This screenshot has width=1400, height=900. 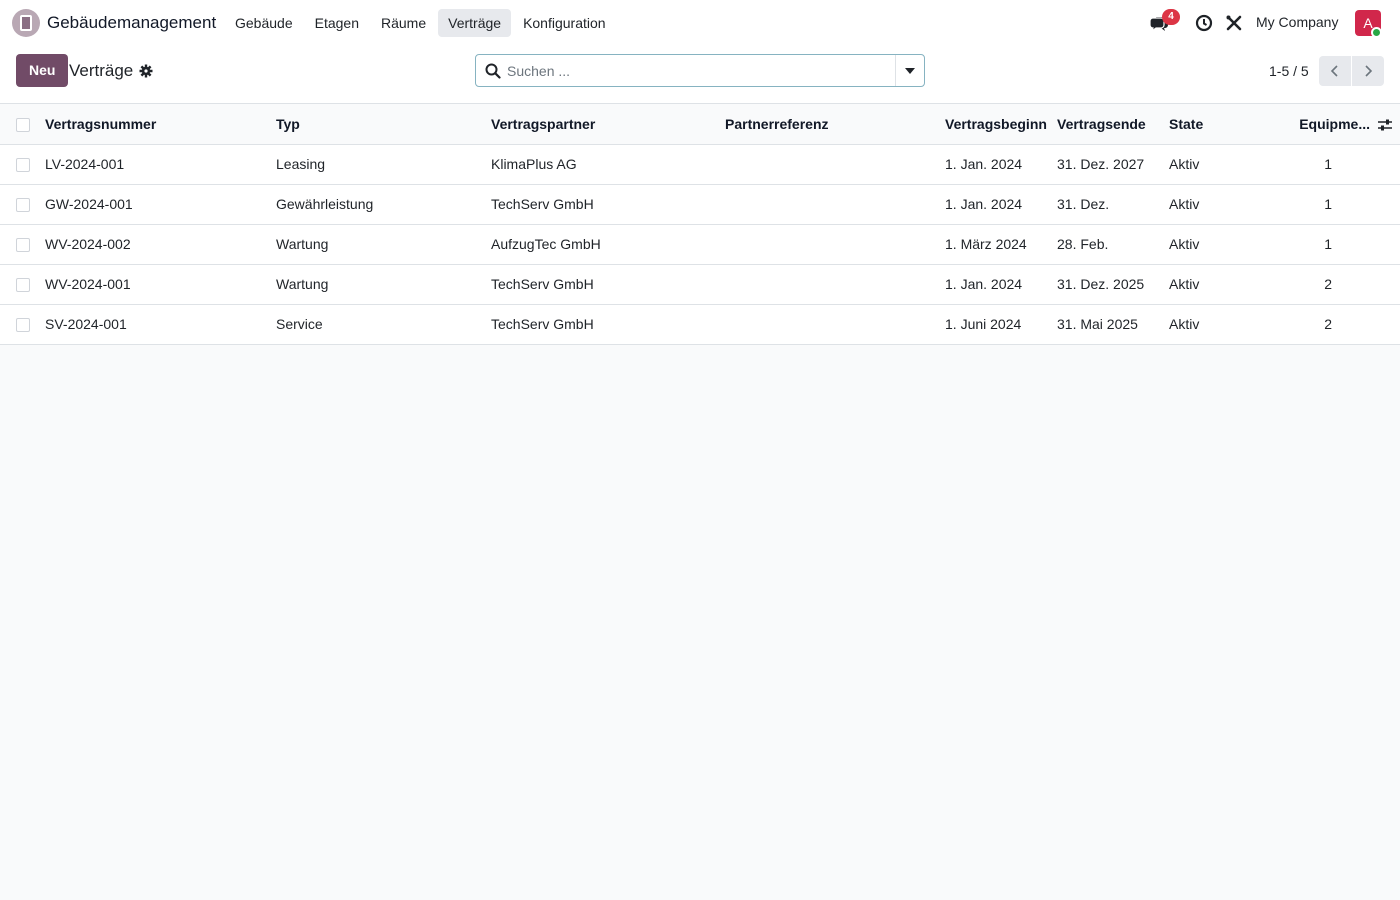 I want to click on search-icon, so click(x=493, y=71).